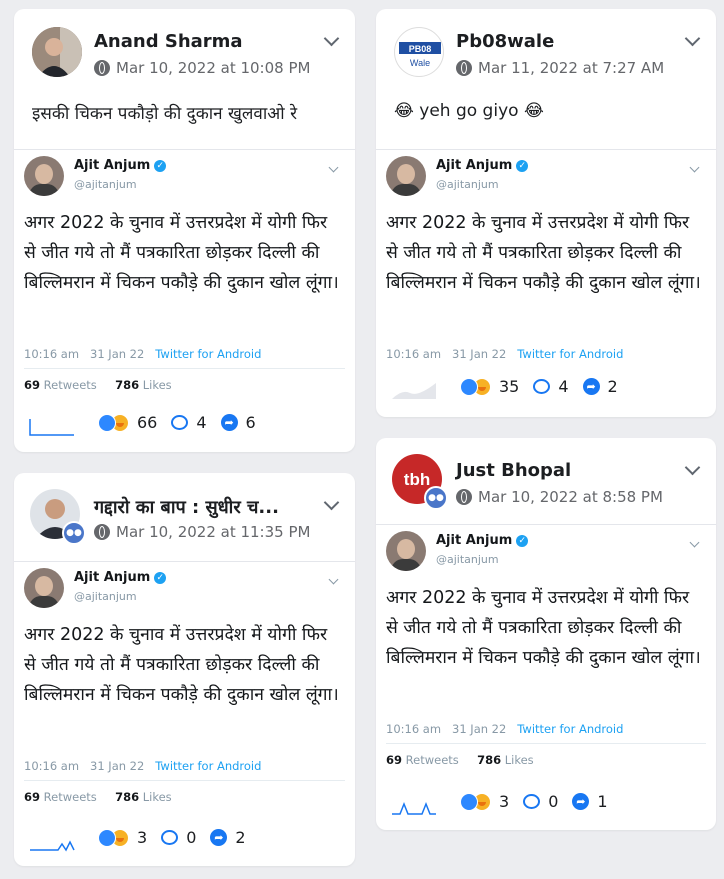  I want to click on post-footer: 66 4 ➦ 6, so click(184, 425).